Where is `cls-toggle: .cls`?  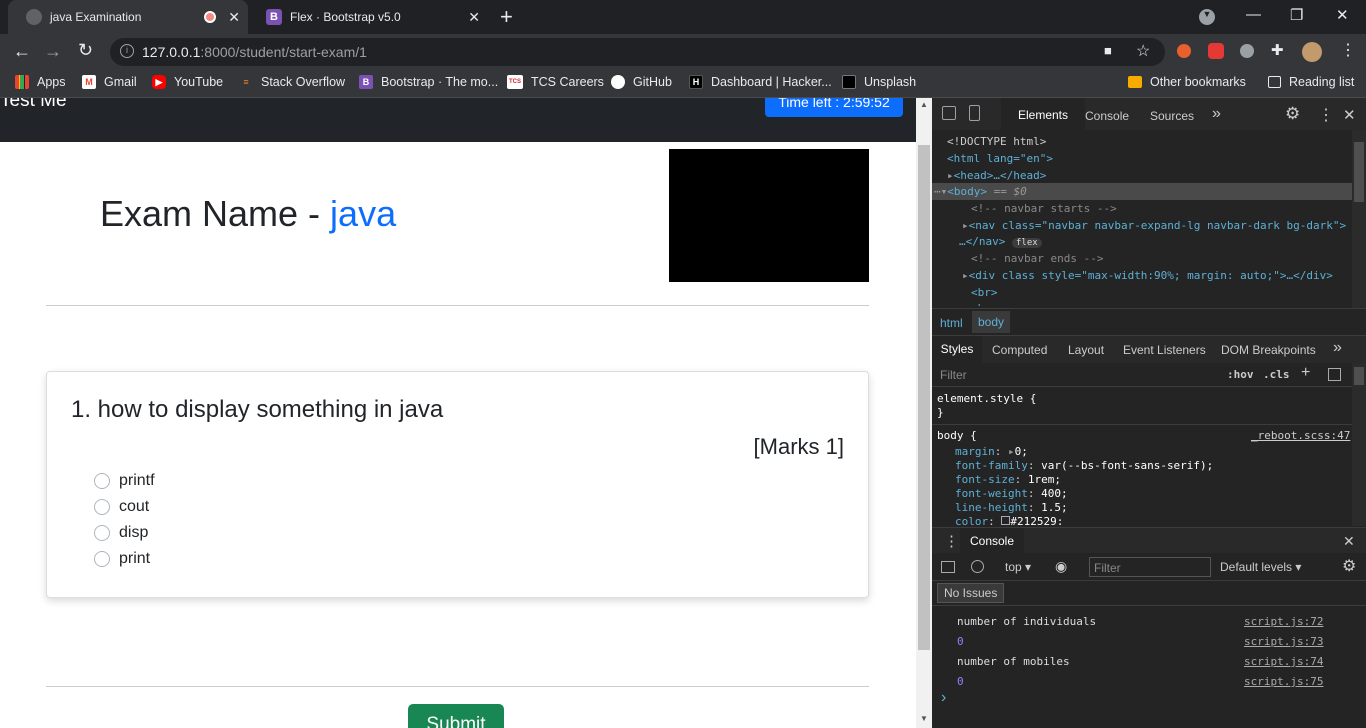 cls-toggle: .cls is located at coordinates (1276, 374).